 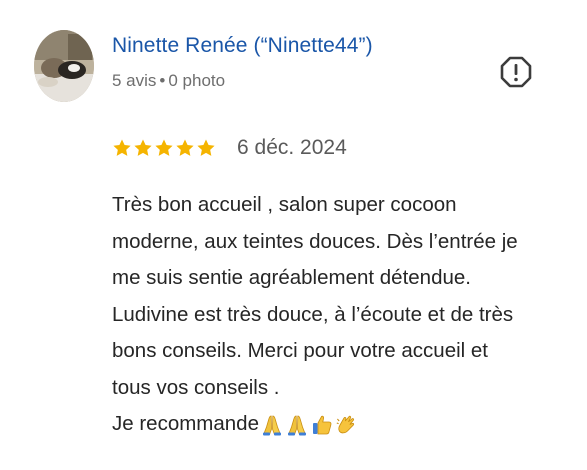 I want to click on review-line: Très bon accueil , salon super cocoon, so click(x=284, y=204).